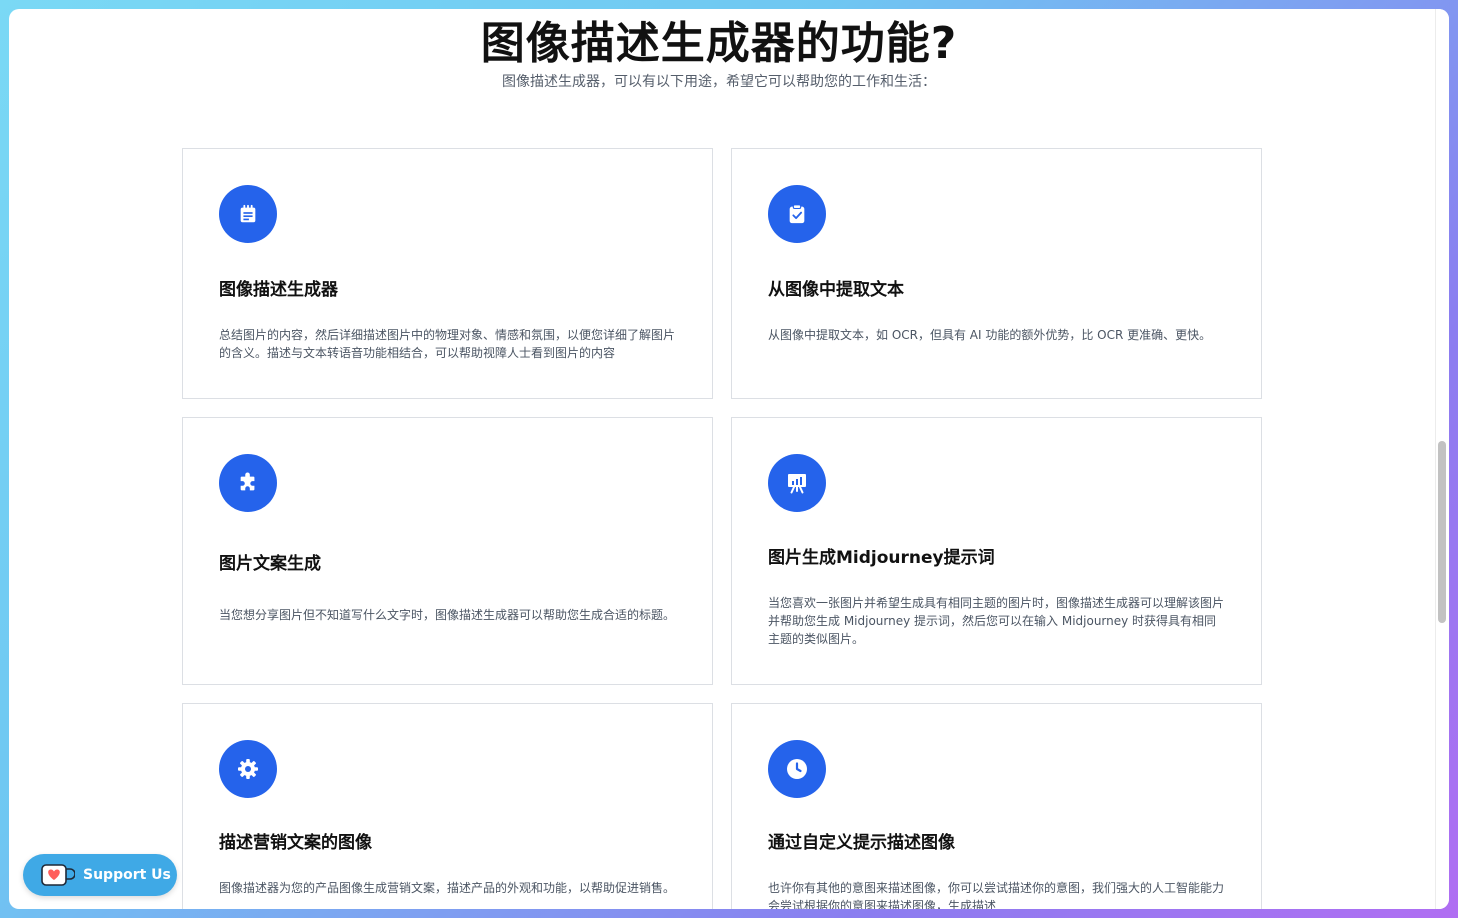 The image size is (1458, 918). I want to click on feature-title: 图片生成Midjourney提示词, so click(881, 558).